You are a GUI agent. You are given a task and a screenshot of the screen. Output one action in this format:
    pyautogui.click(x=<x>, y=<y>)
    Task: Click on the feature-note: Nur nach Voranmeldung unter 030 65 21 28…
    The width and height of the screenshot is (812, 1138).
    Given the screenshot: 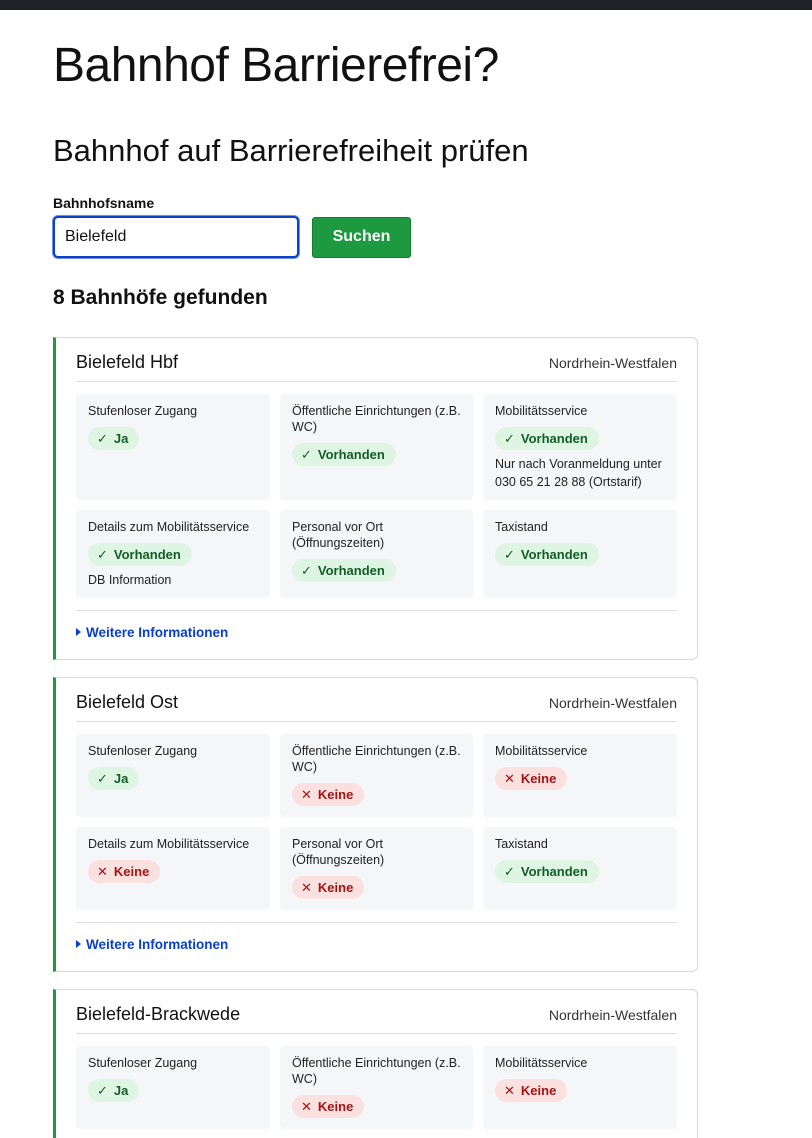 What is the action you would take?
    pyautogui.click(x=578, y=473)
    